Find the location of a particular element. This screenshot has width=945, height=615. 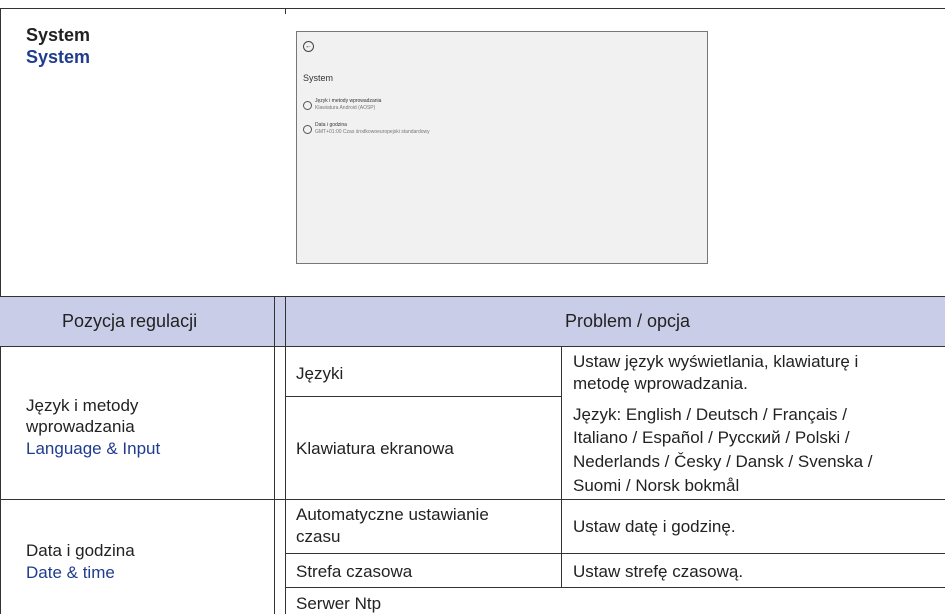

auto-time-desc: Ustaw datę i godzinę. is located at coordinates (654, 526).